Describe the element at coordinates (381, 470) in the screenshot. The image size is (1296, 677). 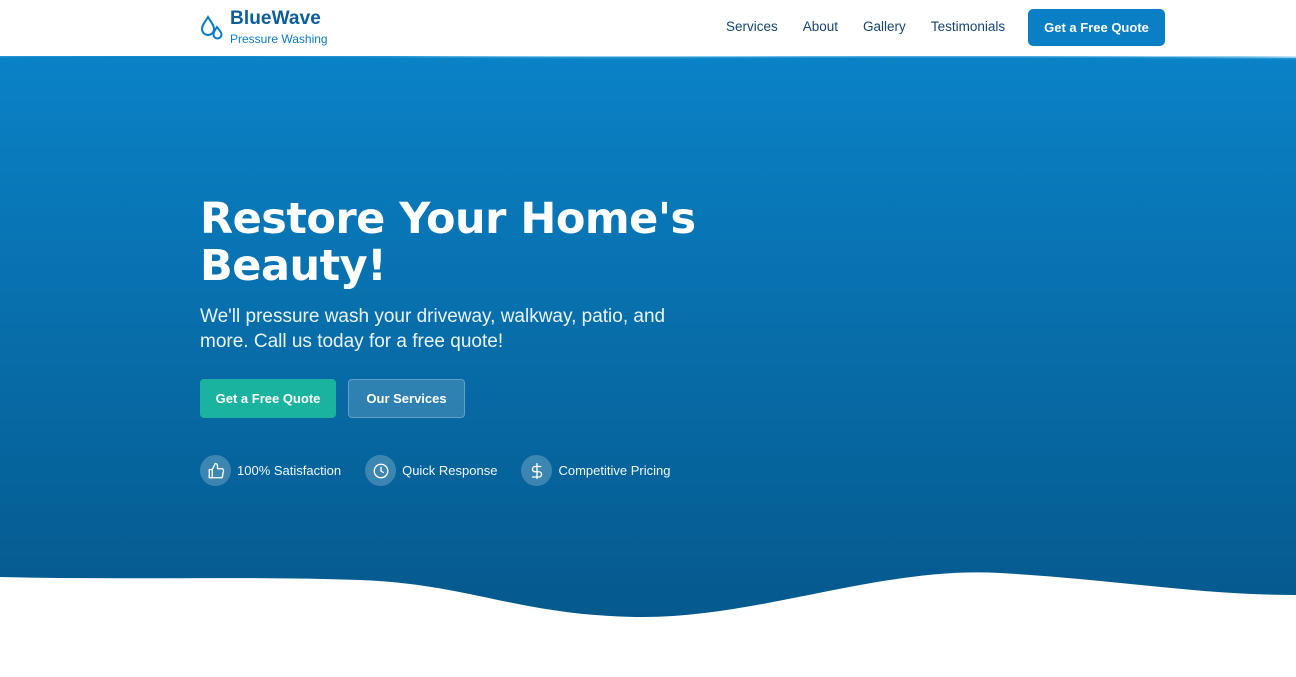
I see `clock-icon` at that location.